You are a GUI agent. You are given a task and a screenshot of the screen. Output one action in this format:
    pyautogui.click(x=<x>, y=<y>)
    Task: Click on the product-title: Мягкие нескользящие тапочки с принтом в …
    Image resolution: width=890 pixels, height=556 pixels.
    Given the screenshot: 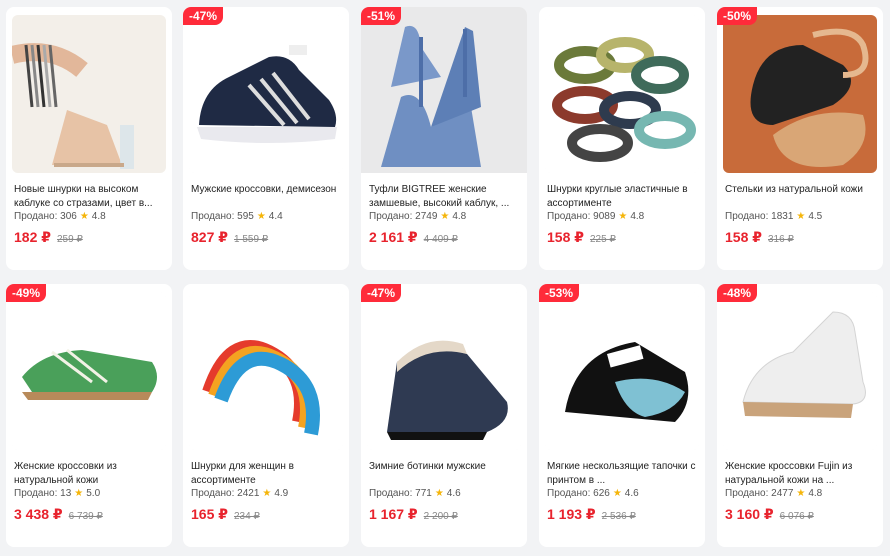 What is the action you would take?
    pyautogui.click(x=623, y=474)
    